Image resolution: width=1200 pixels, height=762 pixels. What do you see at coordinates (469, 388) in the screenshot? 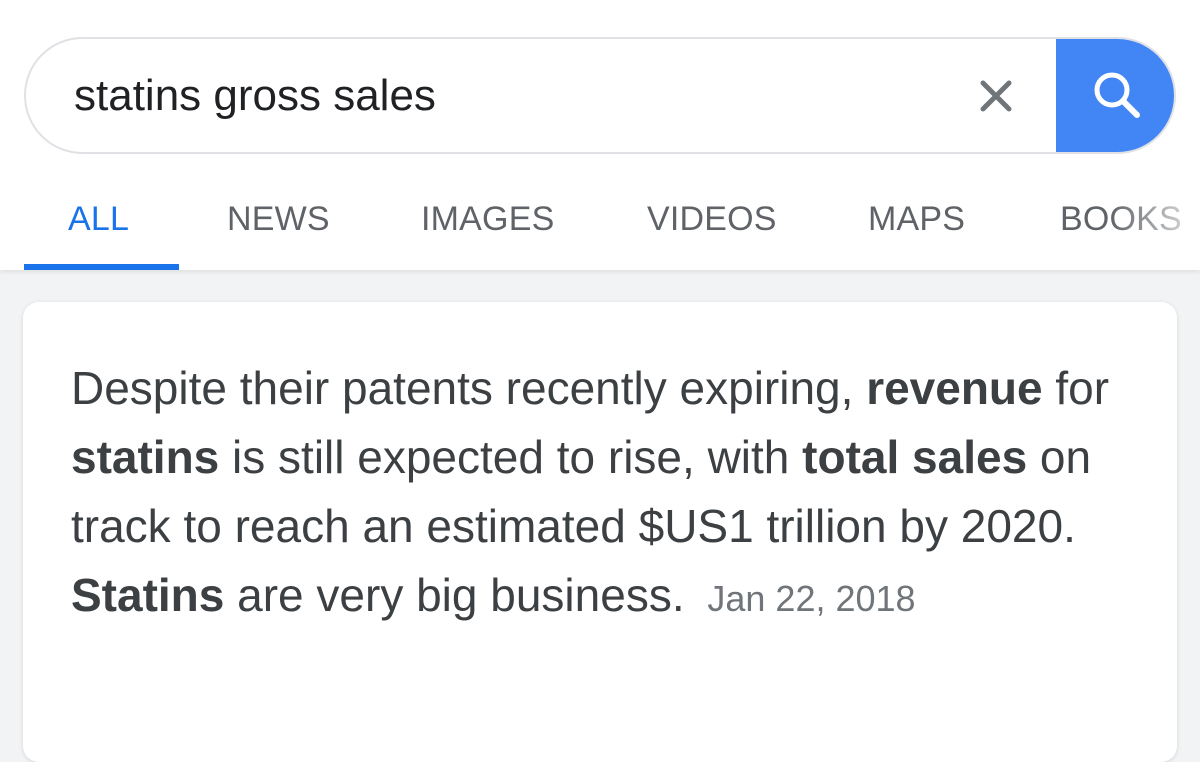
I see `snippet-part: Despite their patents recently expiring,` at bounding box center [469, 388].